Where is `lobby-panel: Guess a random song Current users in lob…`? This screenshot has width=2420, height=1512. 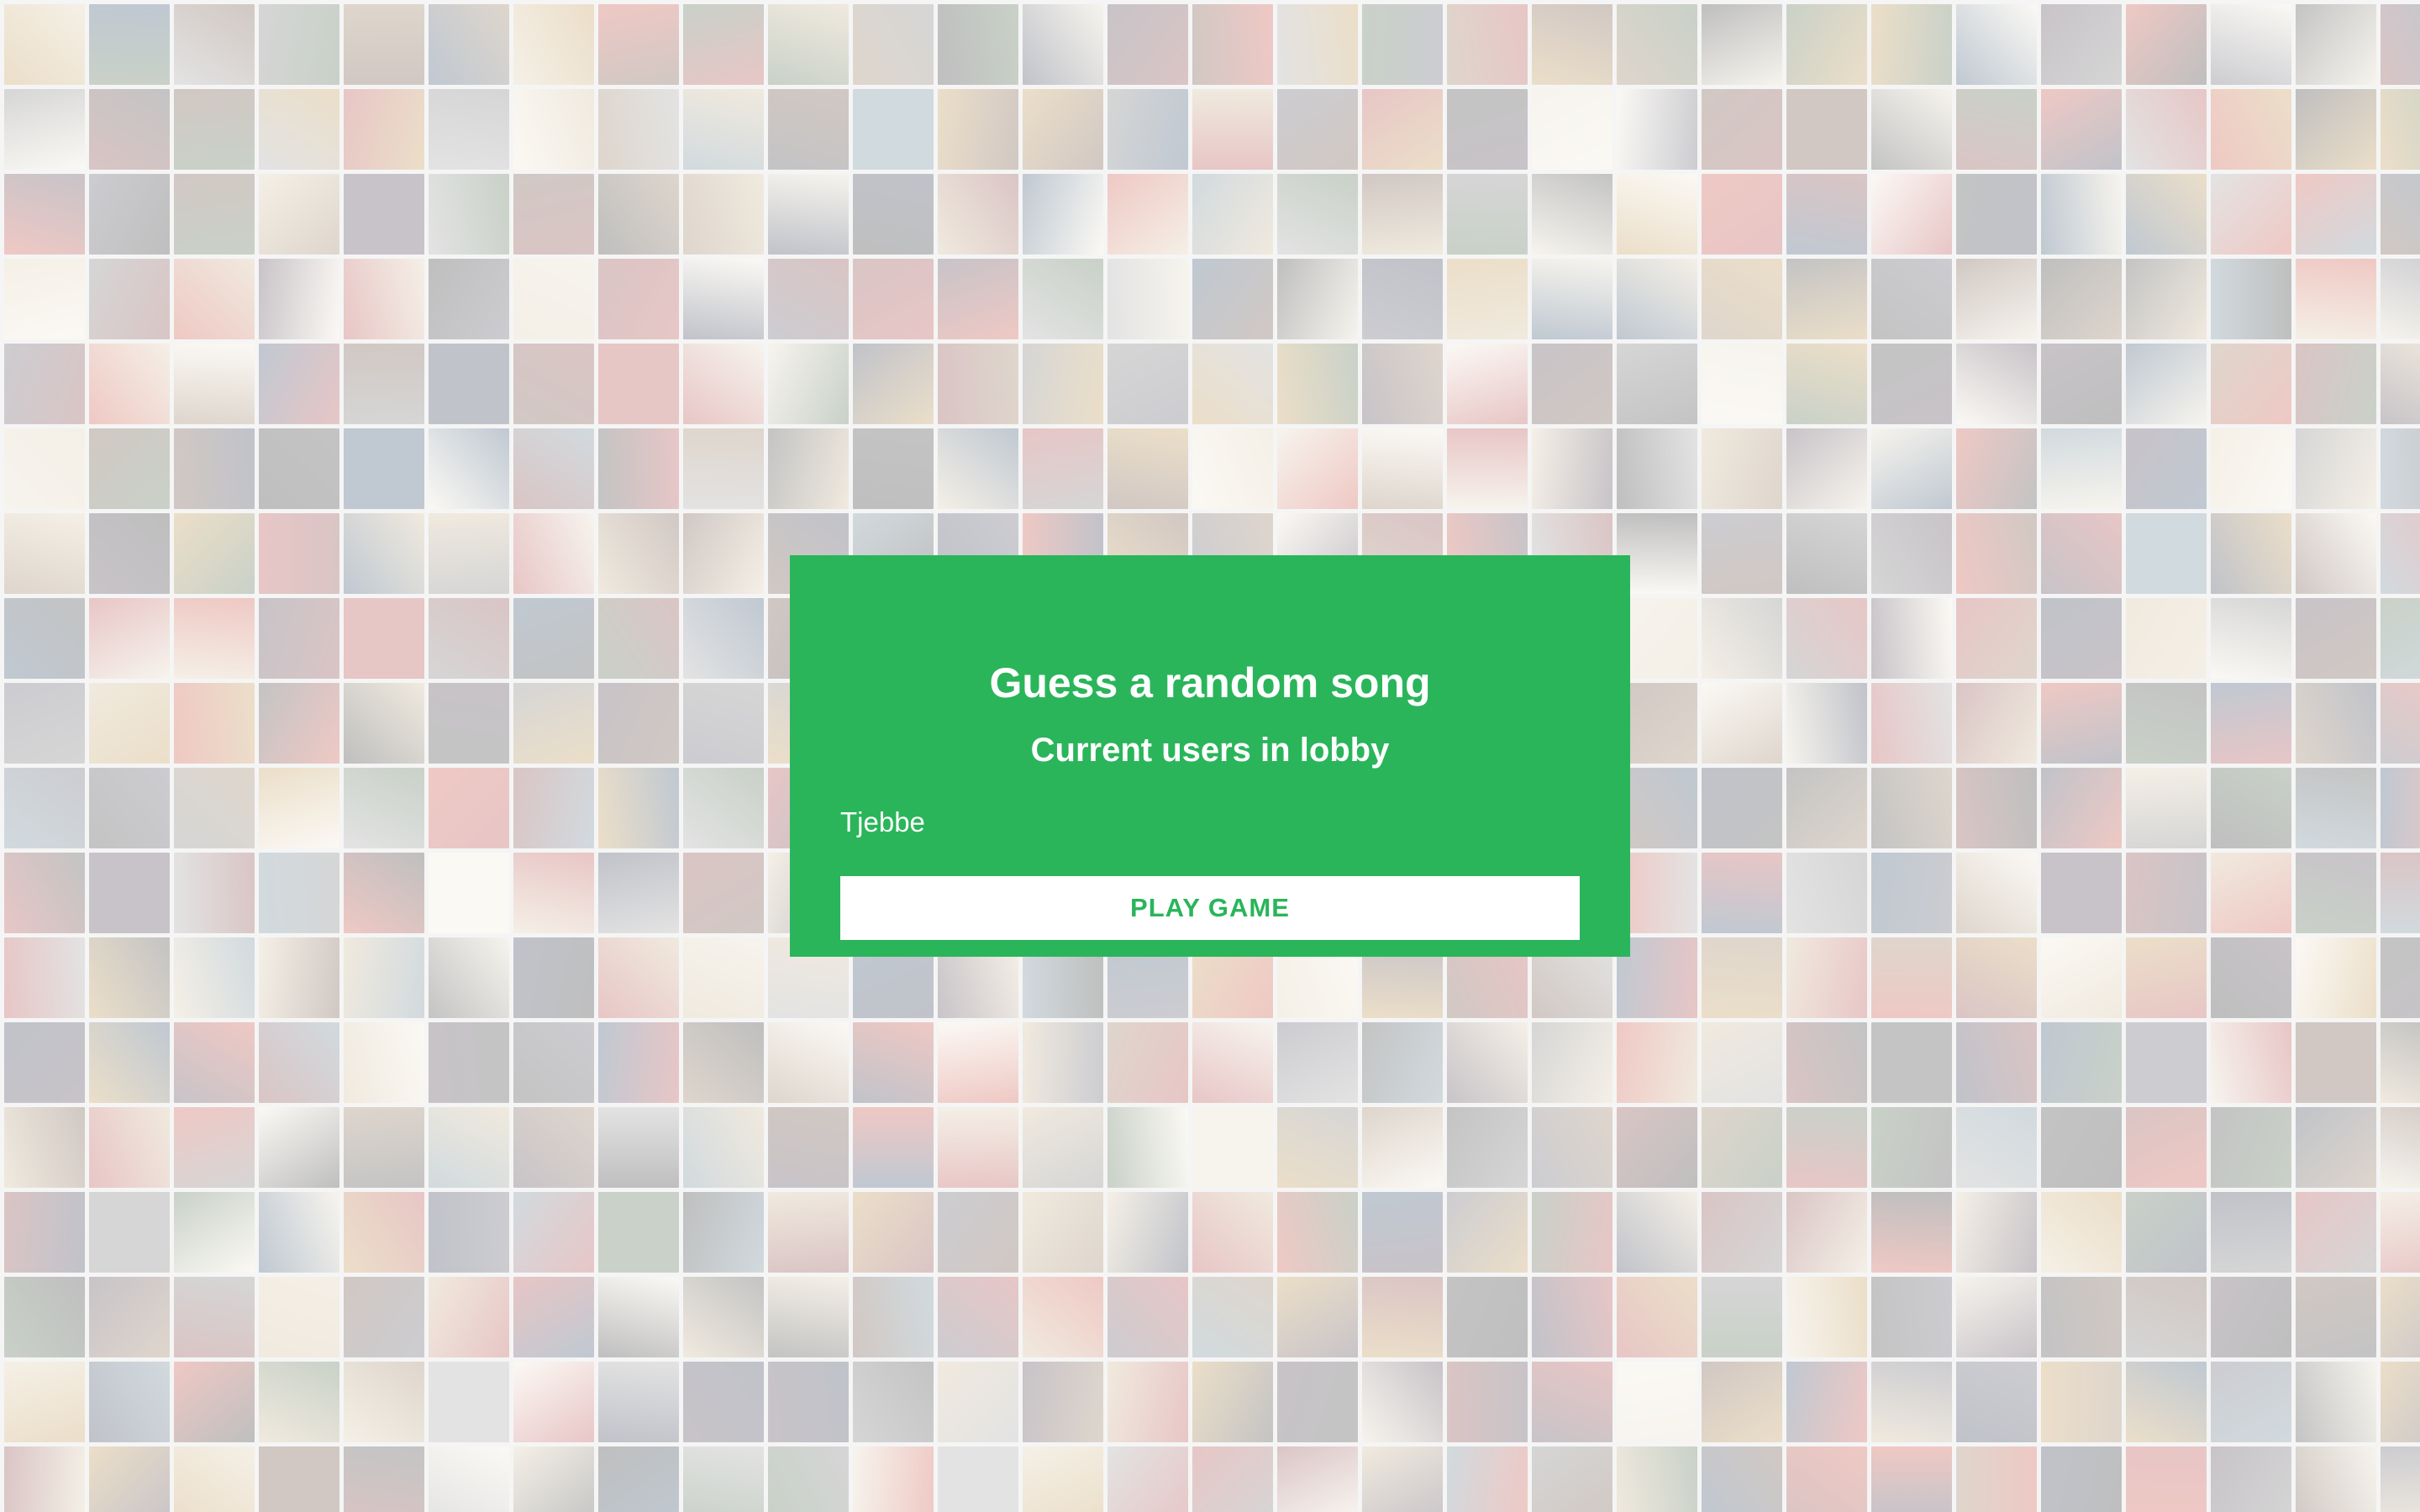
lobby-panel: Guess a random song Current users in lob… is located at coordinates (1210, 756).